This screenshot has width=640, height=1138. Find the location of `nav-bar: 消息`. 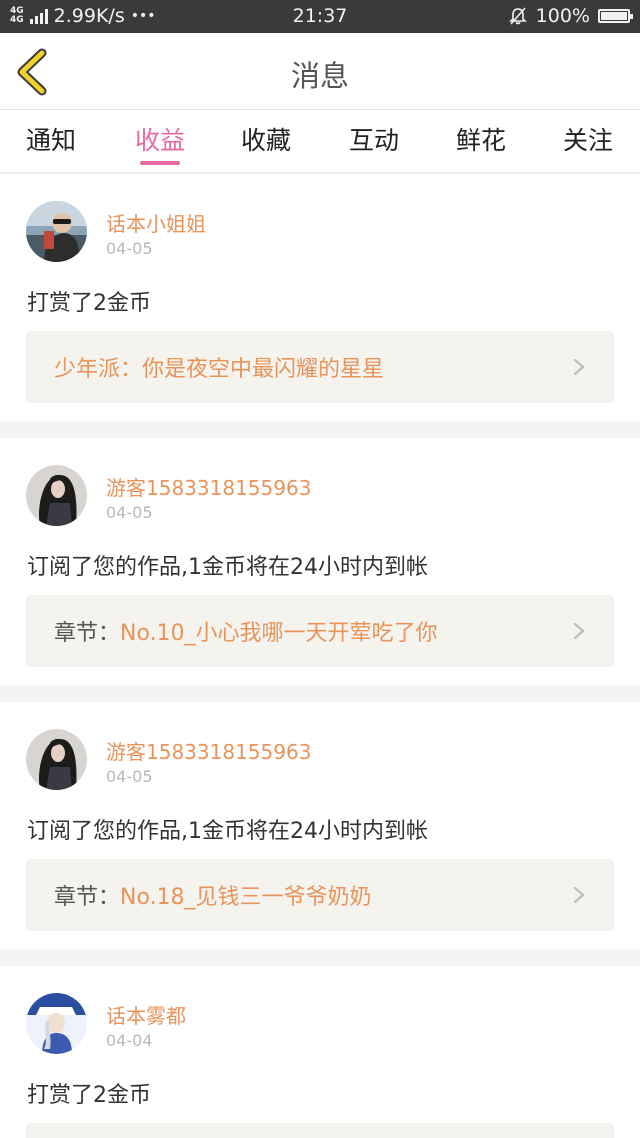

nav-bar: 消息 is located at coordinates (320, 71).